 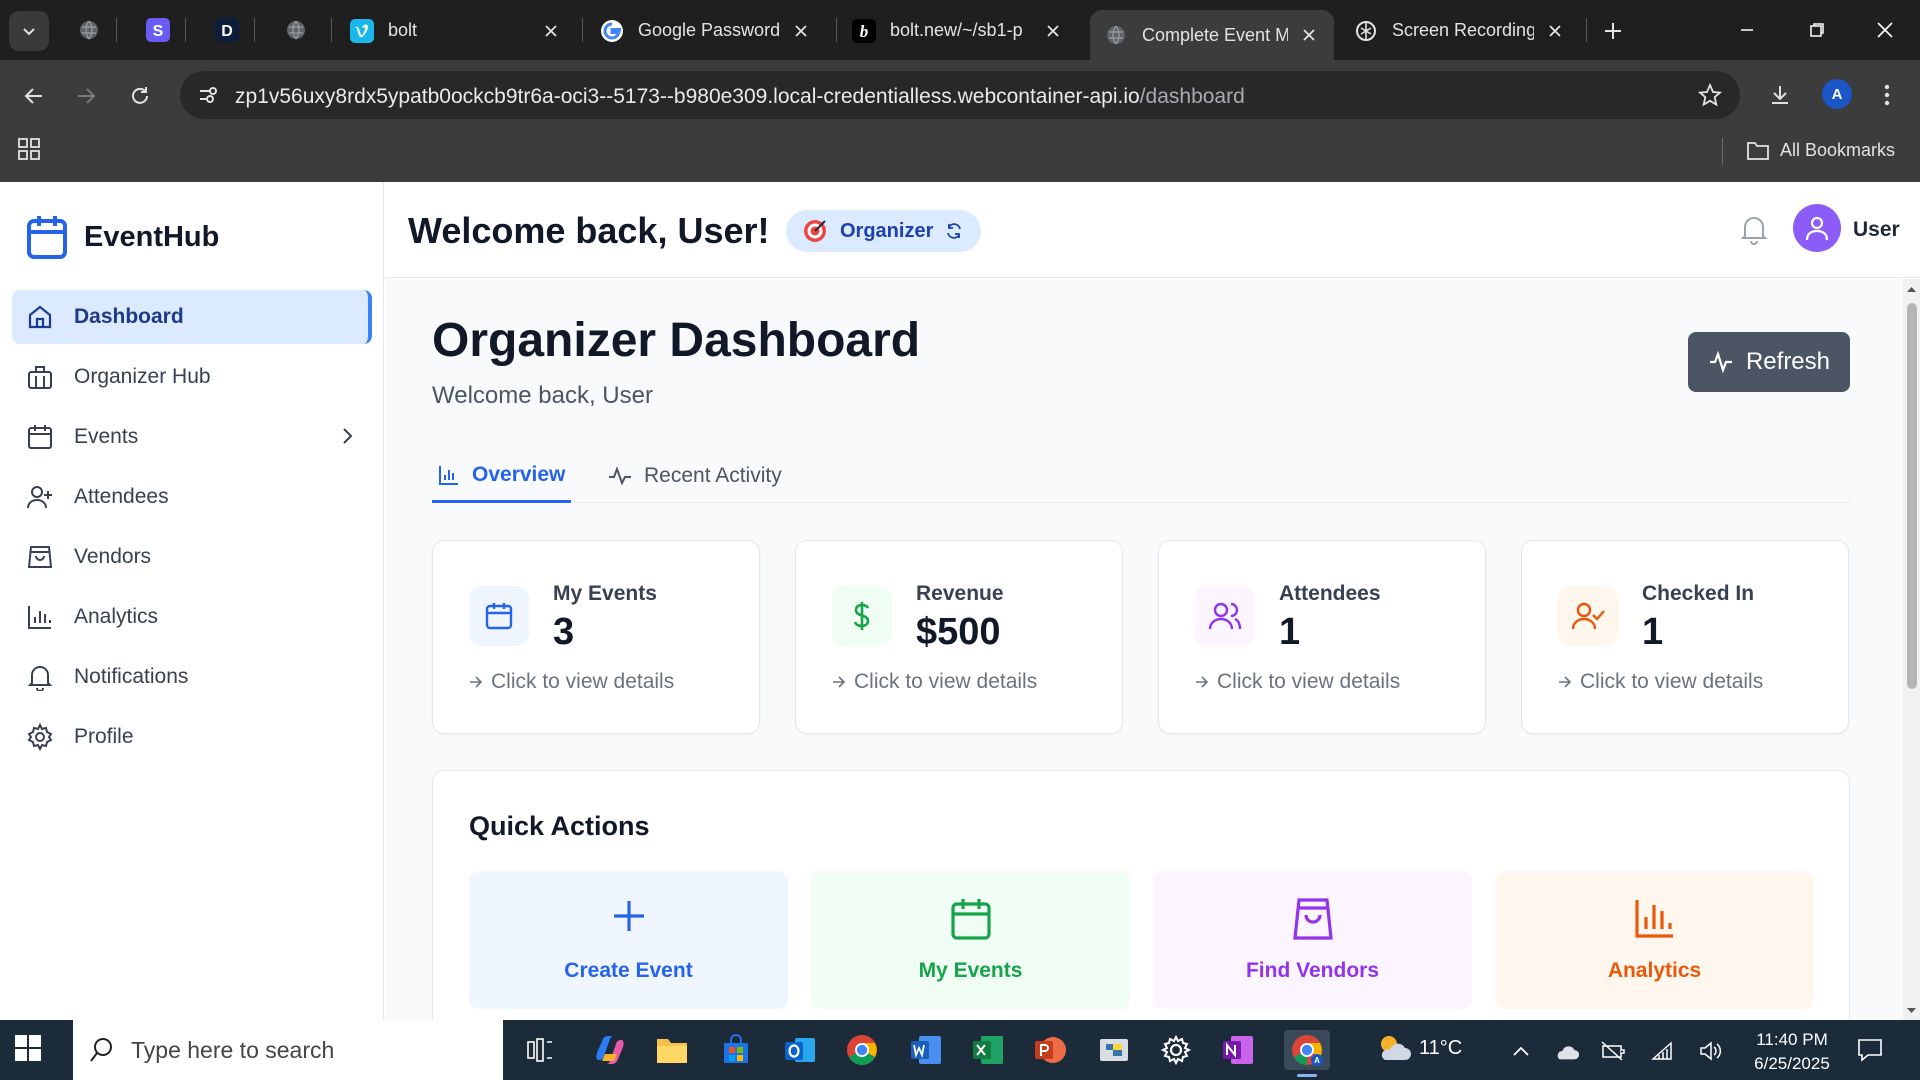 I want to click on taskbar-search: Type here to search, so click(x=288, y=1050).